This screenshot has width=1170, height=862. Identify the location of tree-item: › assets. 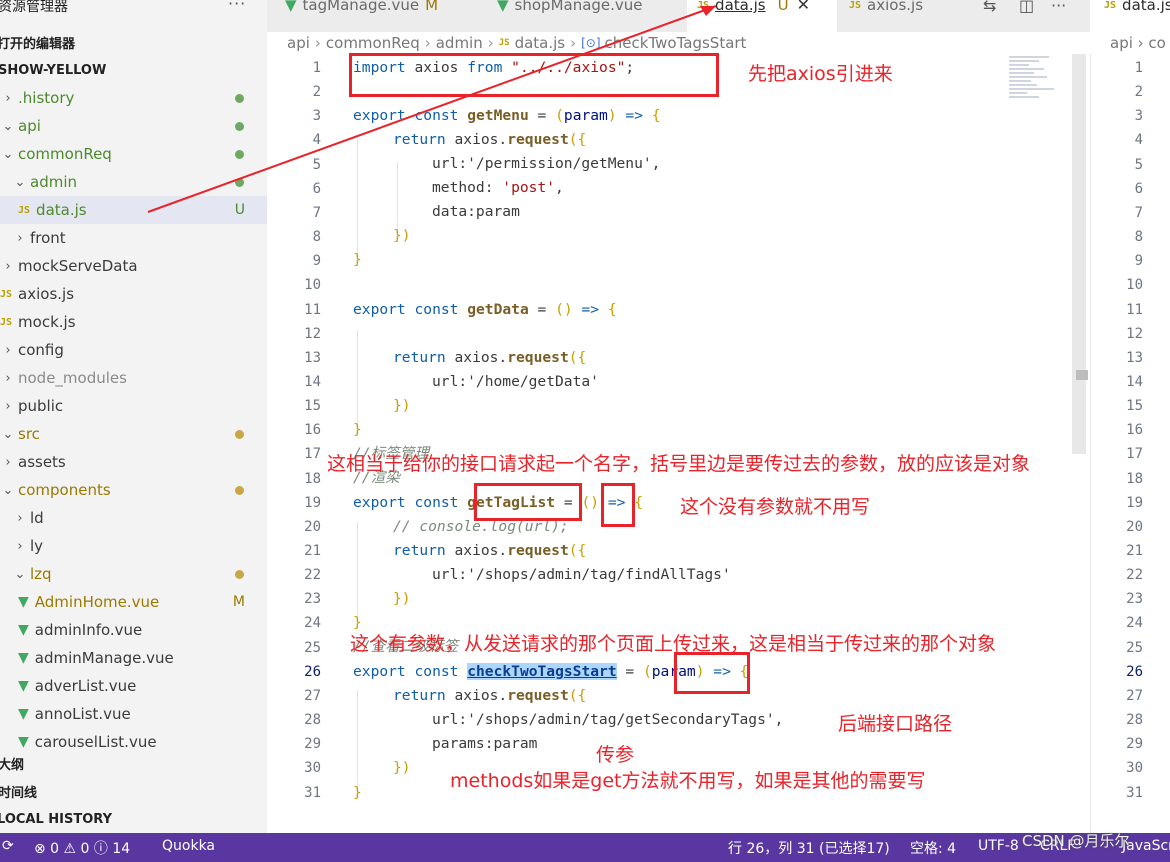
(133, 462).